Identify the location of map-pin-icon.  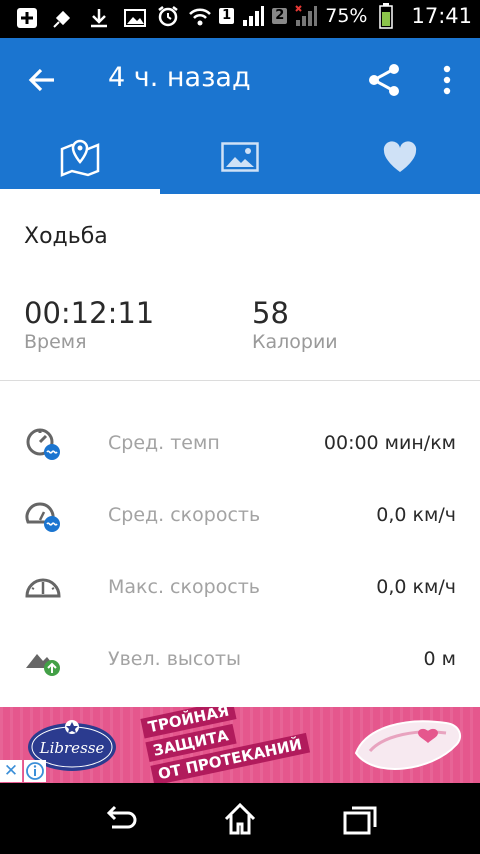
(80, 159).